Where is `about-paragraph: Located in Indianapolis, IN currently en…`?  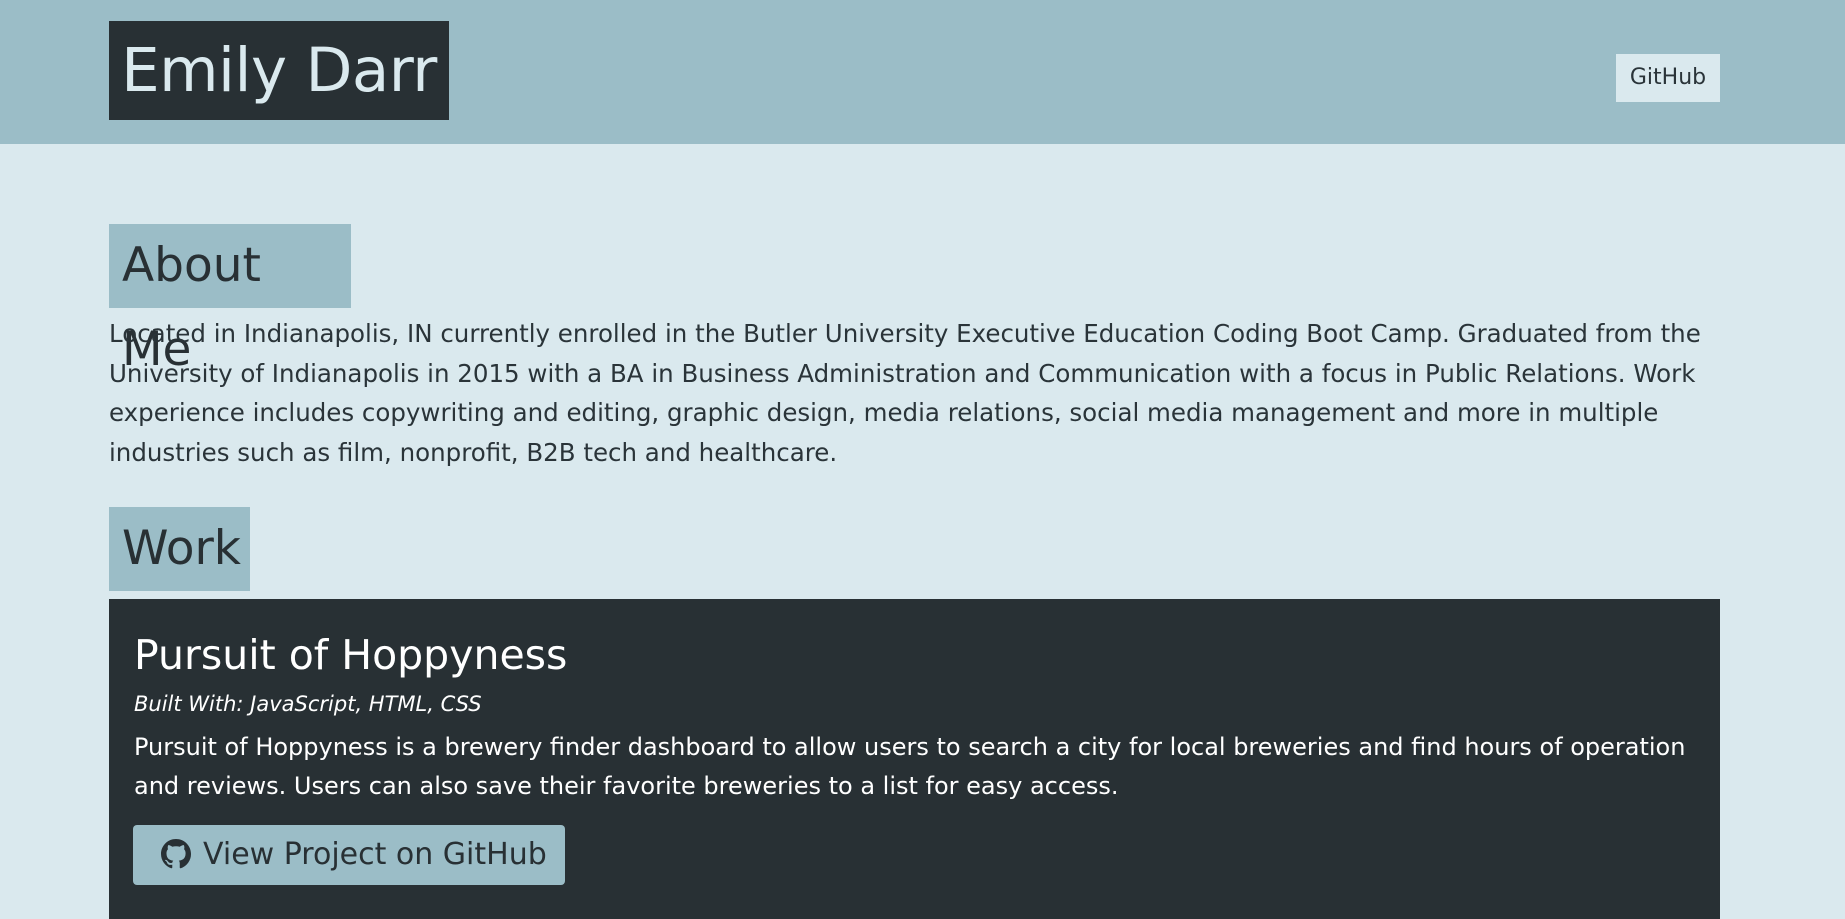 about-paragraph: Located in Indianapolis, IN currently en… is located at coordinates (905, 393).